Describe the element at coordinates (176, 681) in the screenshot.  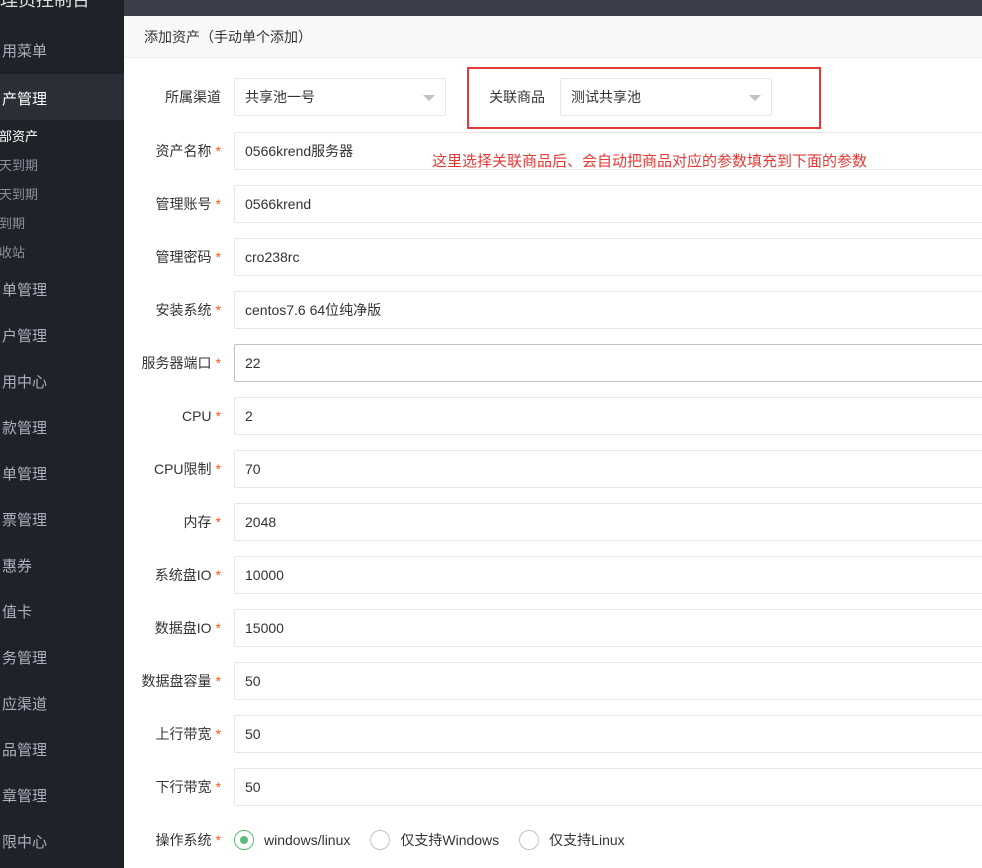
I see `field-label: 数据盘容量` at that location.